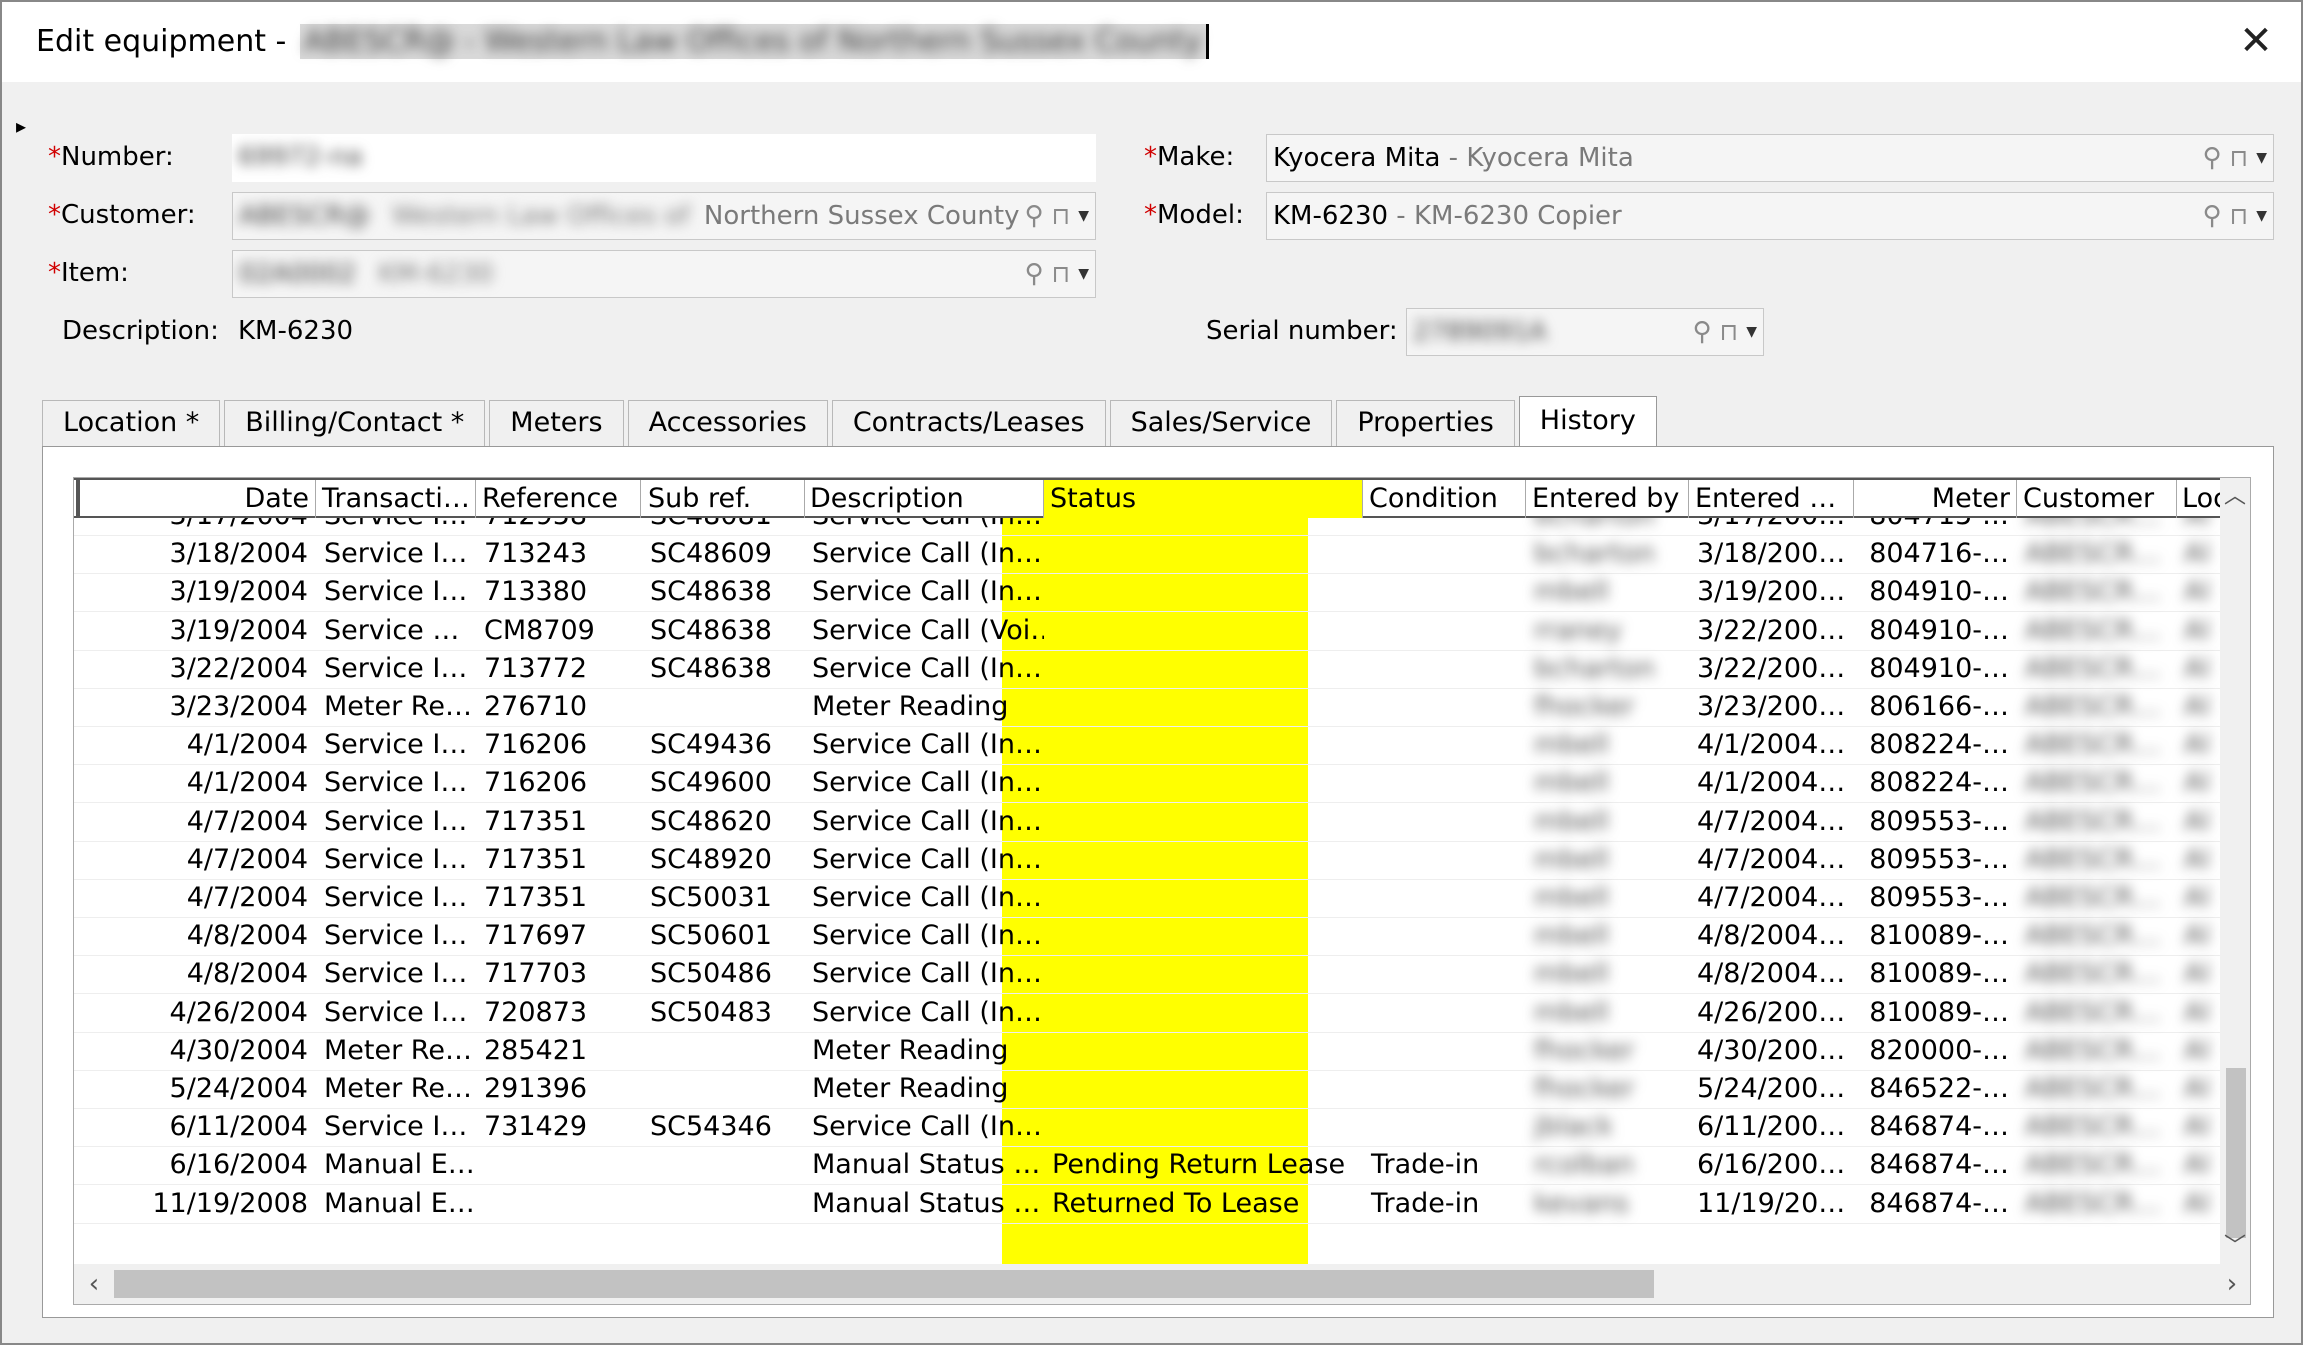 This screenshot has height=1345, width=2303. Describe the element at coordinates (558, 499) in the screenshot. I see `column-header-reference: Reference` at that location.